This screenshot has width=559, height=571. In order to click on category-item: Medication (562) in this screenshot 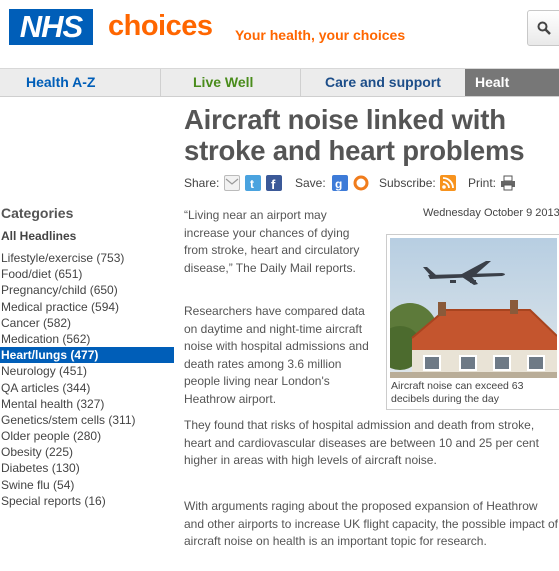, I will do `click(87, 339)`.